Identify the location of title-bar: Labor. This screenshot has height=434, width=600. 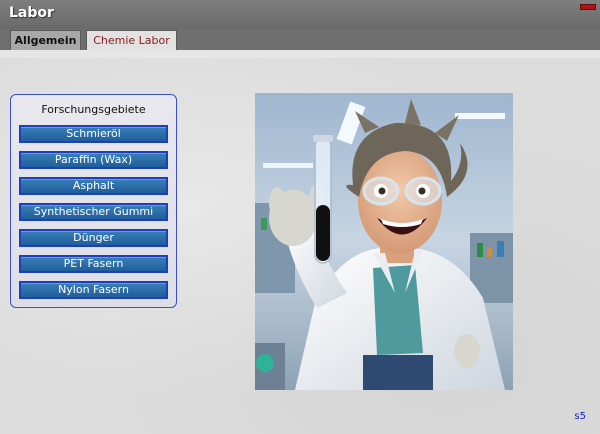
(300, 14).